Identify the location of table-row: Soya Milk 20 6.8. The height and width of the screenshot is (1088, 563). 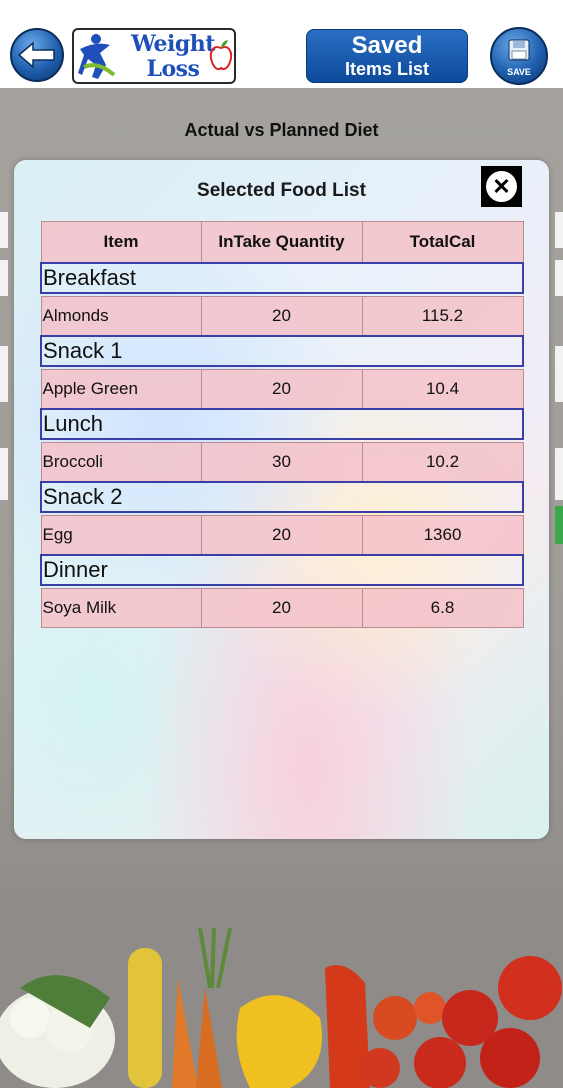
(282, 608).